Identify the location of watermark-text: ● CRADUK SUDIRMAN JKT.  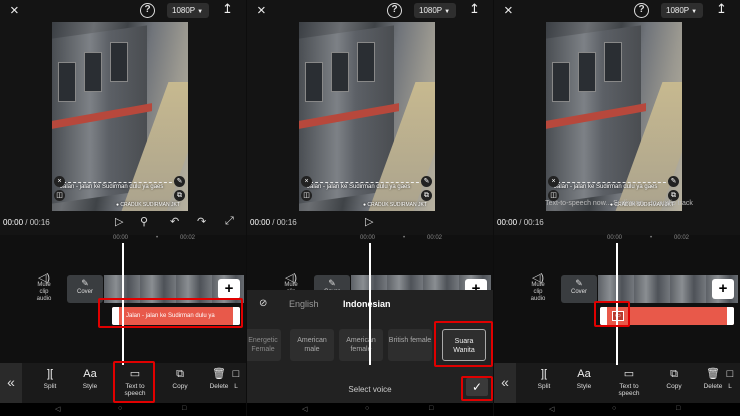
(148, 205).